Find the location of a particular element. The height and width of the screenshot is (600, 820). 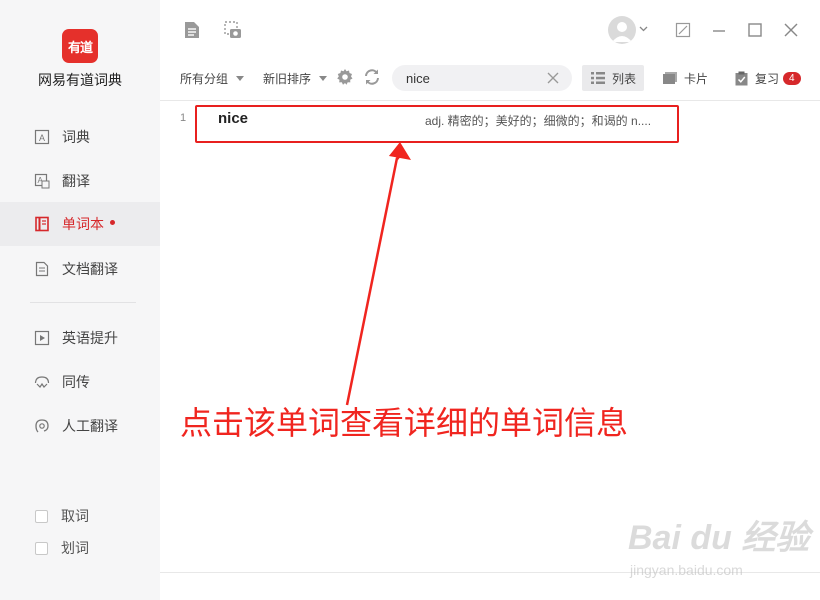

checkbox-label: 划词 is located at coordinates (75, 548).